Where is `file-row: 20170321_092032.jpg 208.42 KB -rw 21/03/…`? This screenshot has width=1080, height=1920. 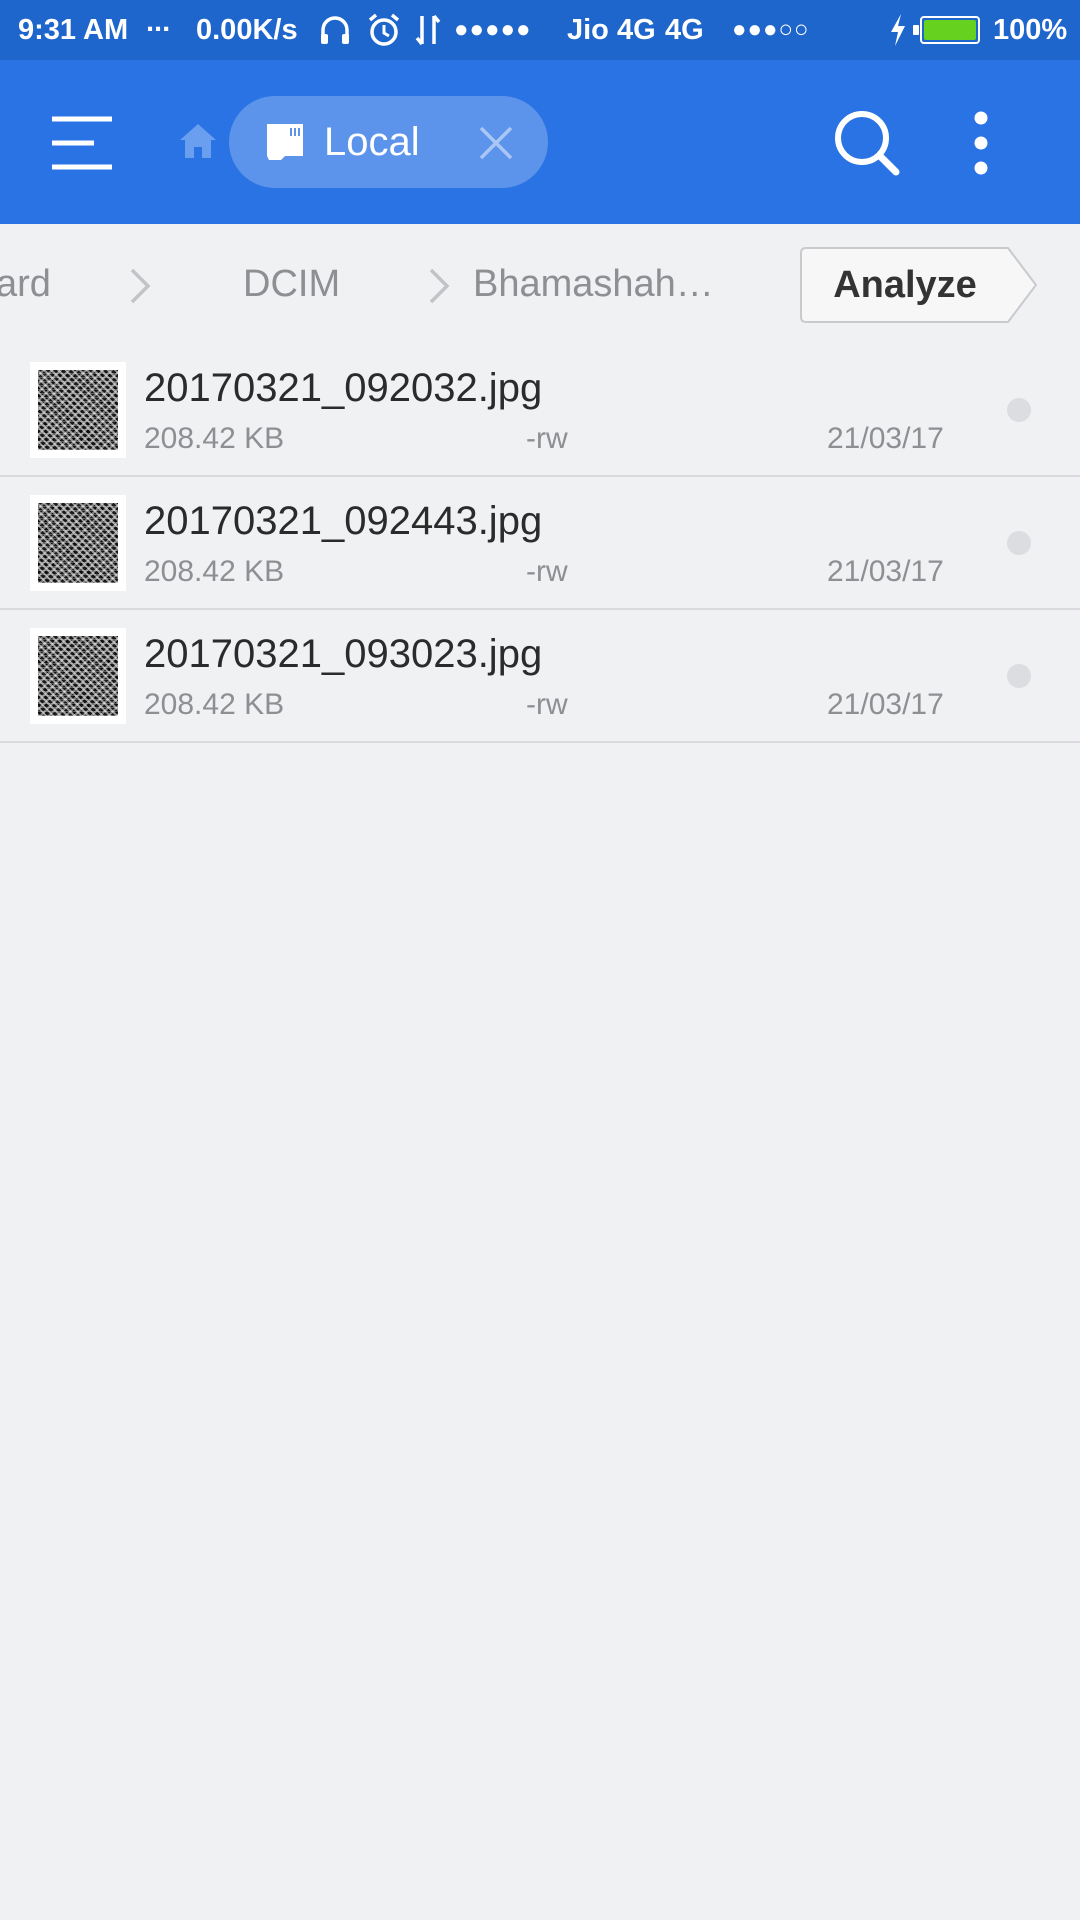 file-row: 20170321_092032.jpg 208.42 KB -rw 21/03/… is located at coordinates (540, 410).